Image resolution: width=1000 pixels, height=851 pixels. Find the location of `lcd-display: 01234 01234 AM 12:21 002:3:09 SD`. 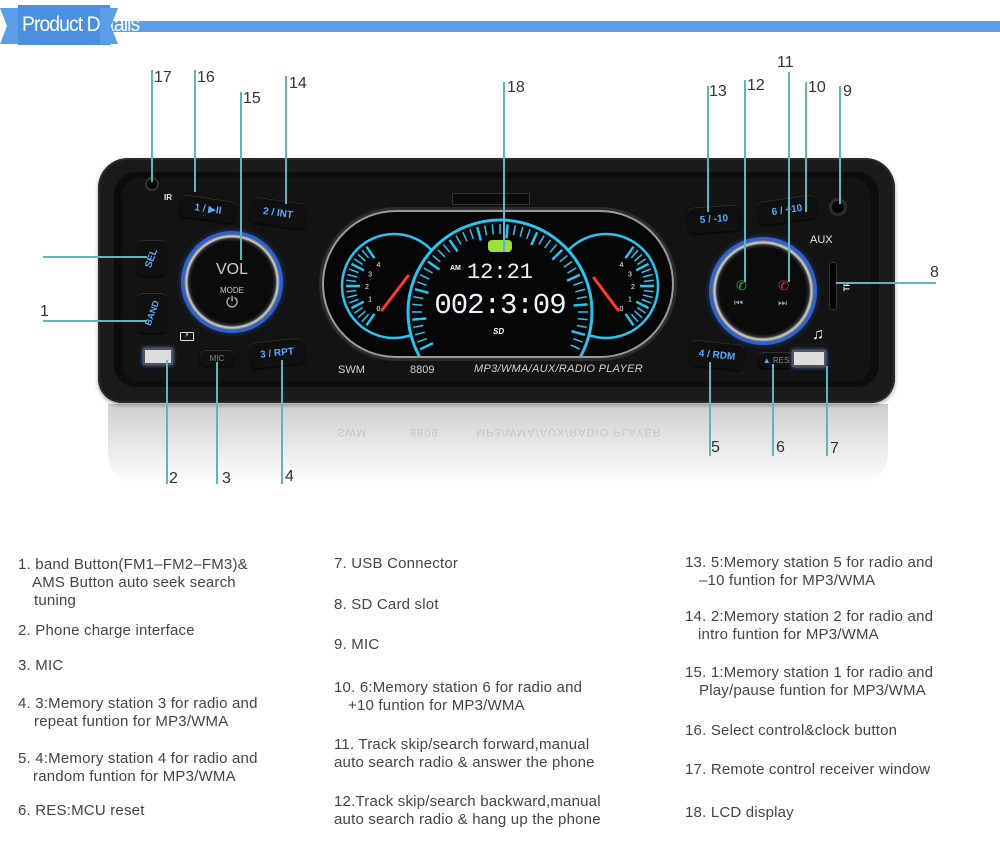

lcd-display: 01234 01234 AM 12:21 002:3:09 SD is located at coordinates (498, 284).